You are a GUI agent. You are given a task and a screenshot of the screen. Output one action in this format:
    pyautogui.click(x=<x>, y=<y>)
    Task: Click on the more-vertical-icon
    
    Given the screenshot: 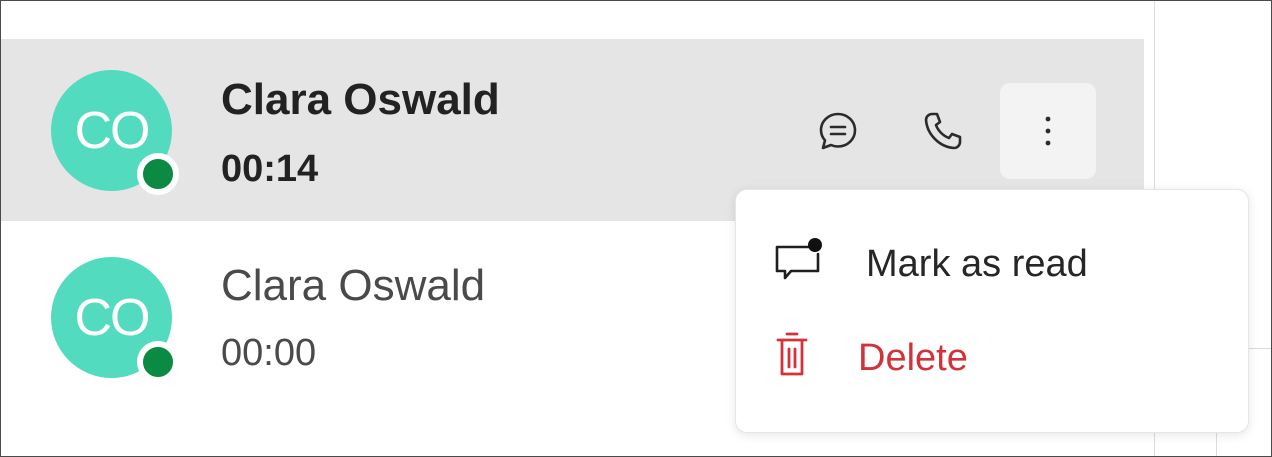 What is the action you would take?
    pyautogui.click(x=1048, y=131)
    